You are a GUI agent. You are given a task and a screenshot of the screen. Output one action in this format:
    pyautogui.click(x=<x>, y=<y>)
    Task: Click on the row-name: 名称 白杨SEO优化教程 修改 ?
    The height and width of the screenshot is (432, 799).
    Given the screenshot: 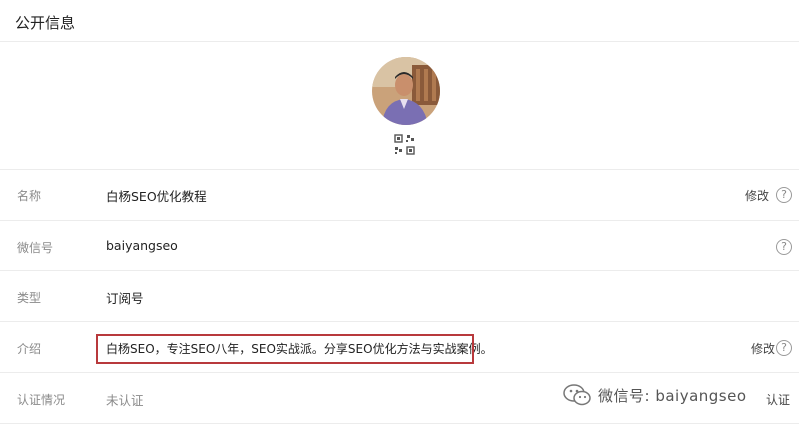 What is the action you would take?
    pyautogui.click(x=399, y=196)
    